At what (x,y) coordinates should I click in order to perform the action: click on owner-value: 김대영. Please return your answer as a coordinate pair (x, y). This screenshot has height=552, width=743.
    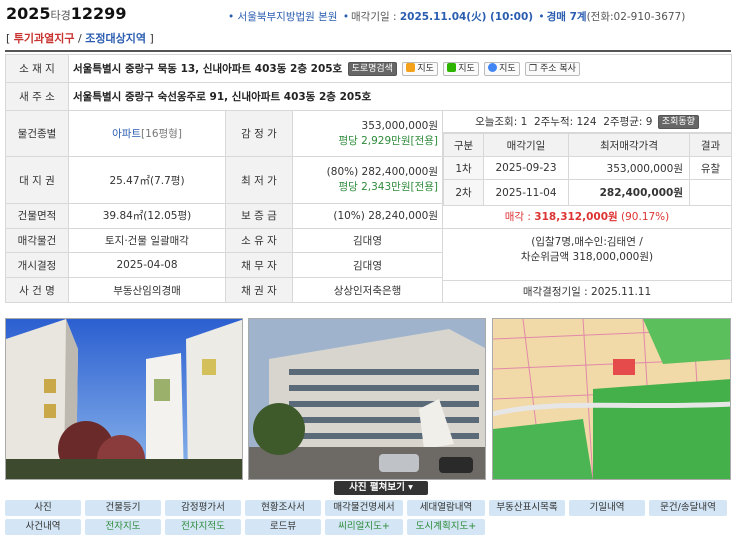
    Looking at the image, I should click on (367, 240).